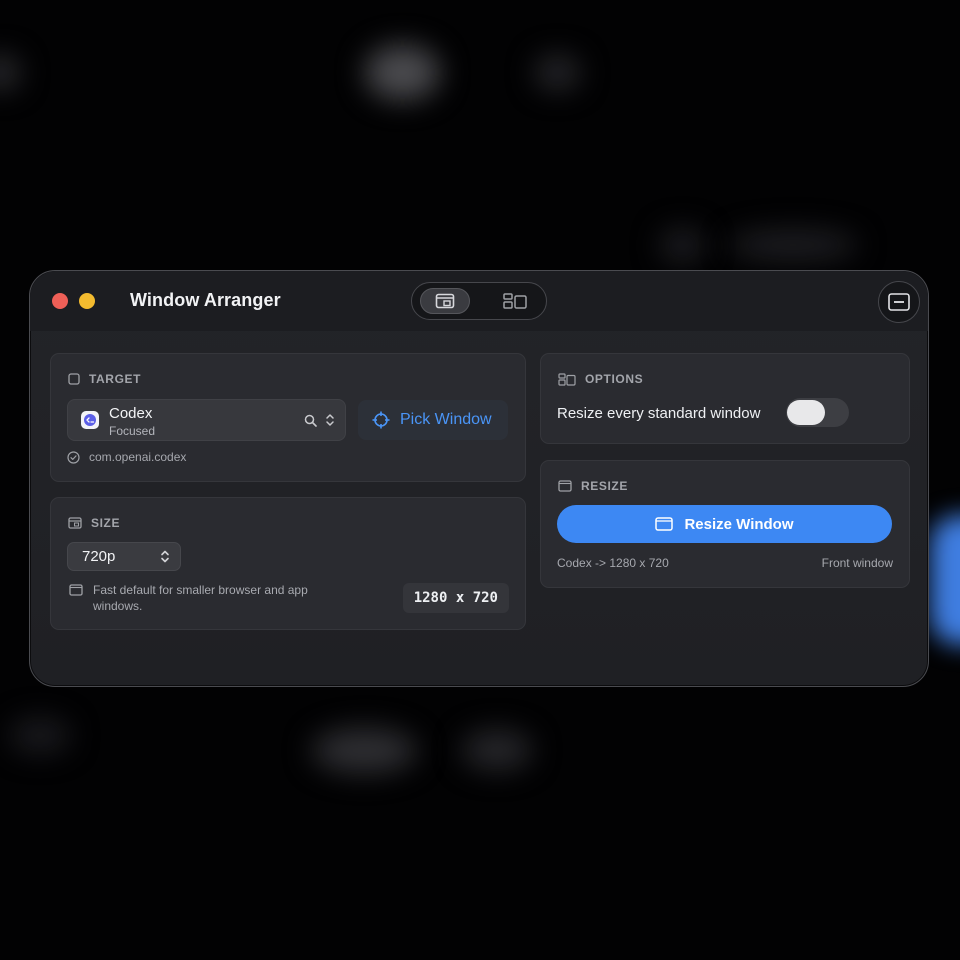  Describe the element at coordinates (60, 301) in the screenshot. I see `close-window-button` at that location.